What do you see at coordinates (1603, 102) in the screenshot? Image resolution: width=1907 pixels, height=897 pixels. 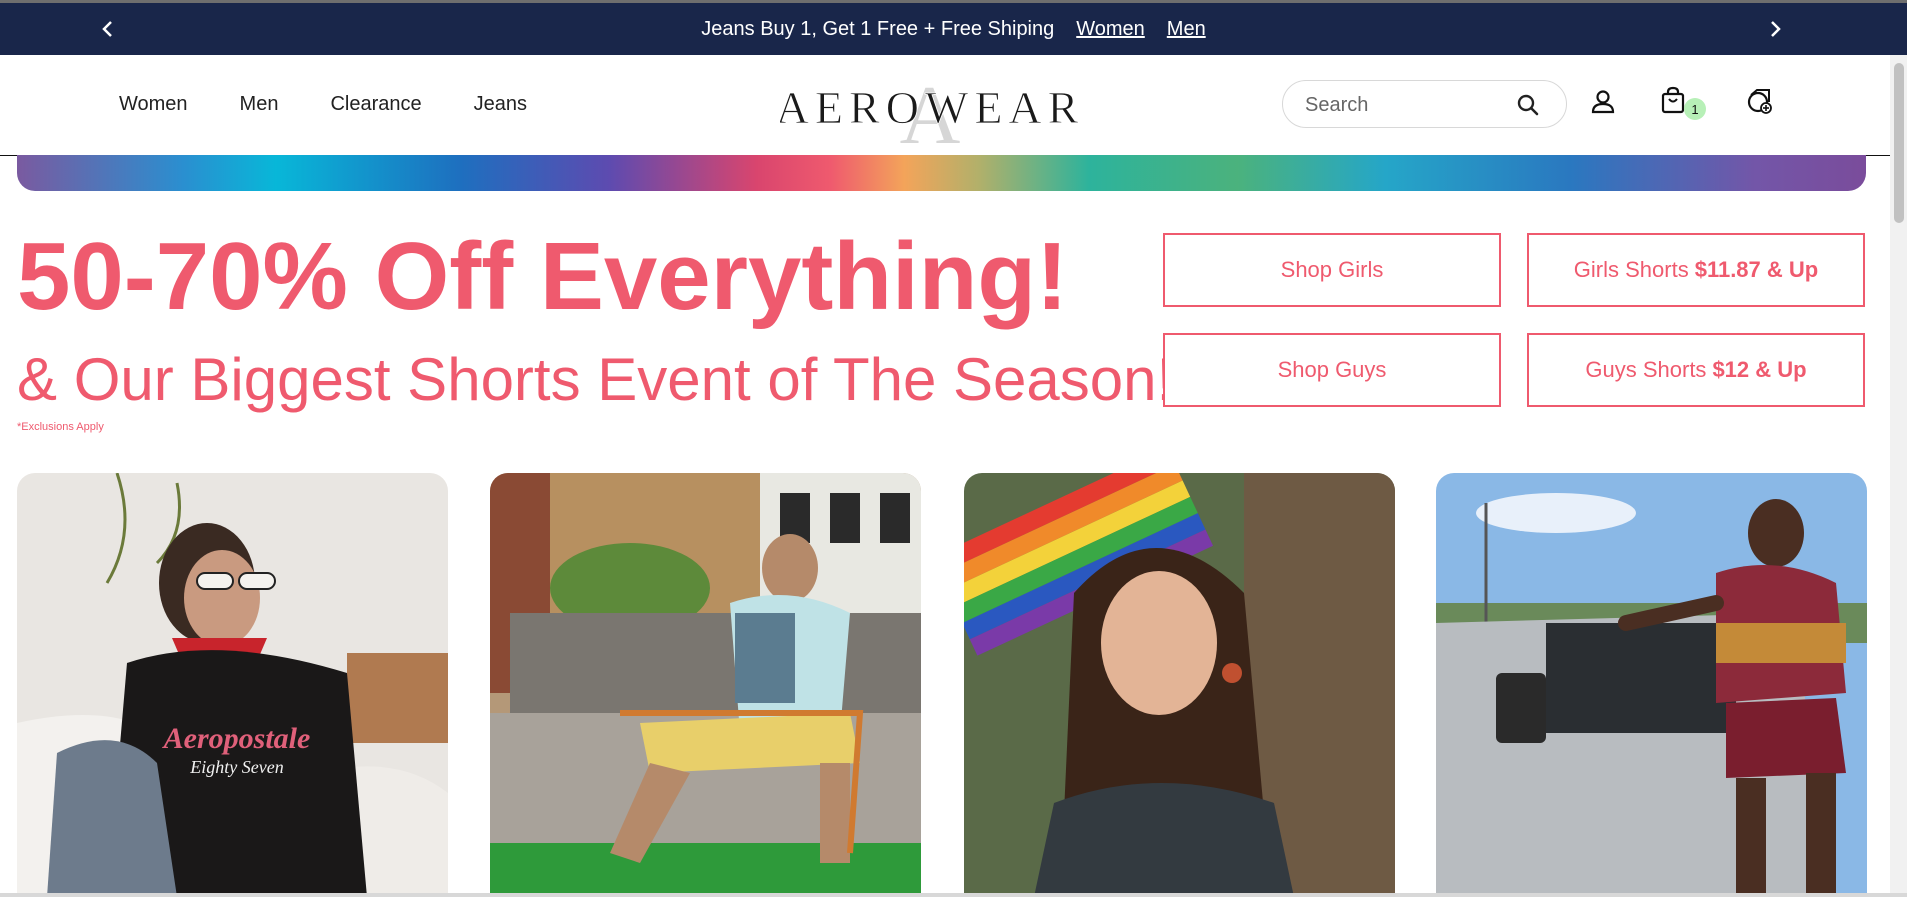 I see `account-icon` at bounding box center [1603, 102].